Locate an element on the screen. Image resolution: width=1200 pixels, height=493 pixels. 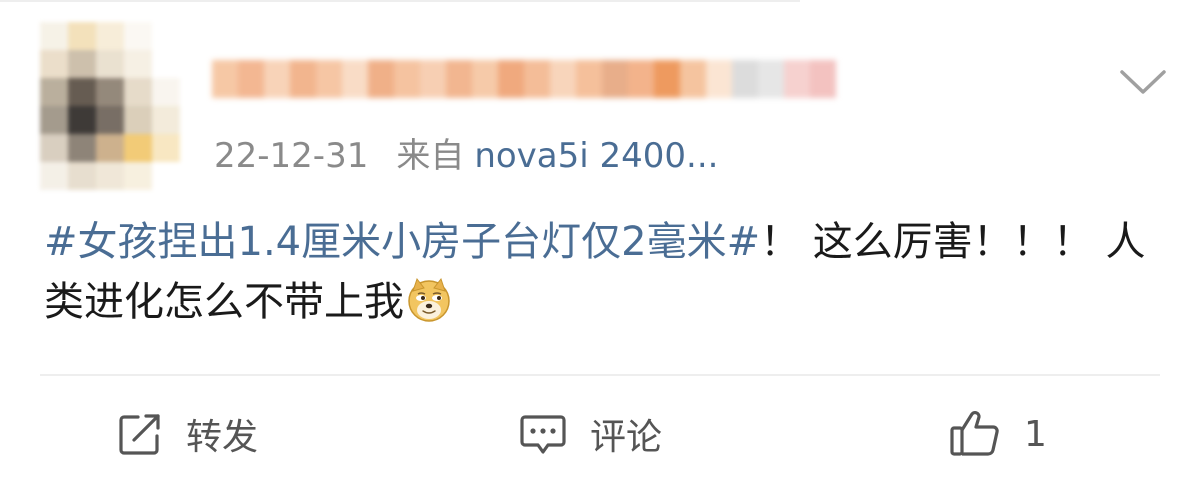
doge-emoji-icon is located at coordinates (429, 300).